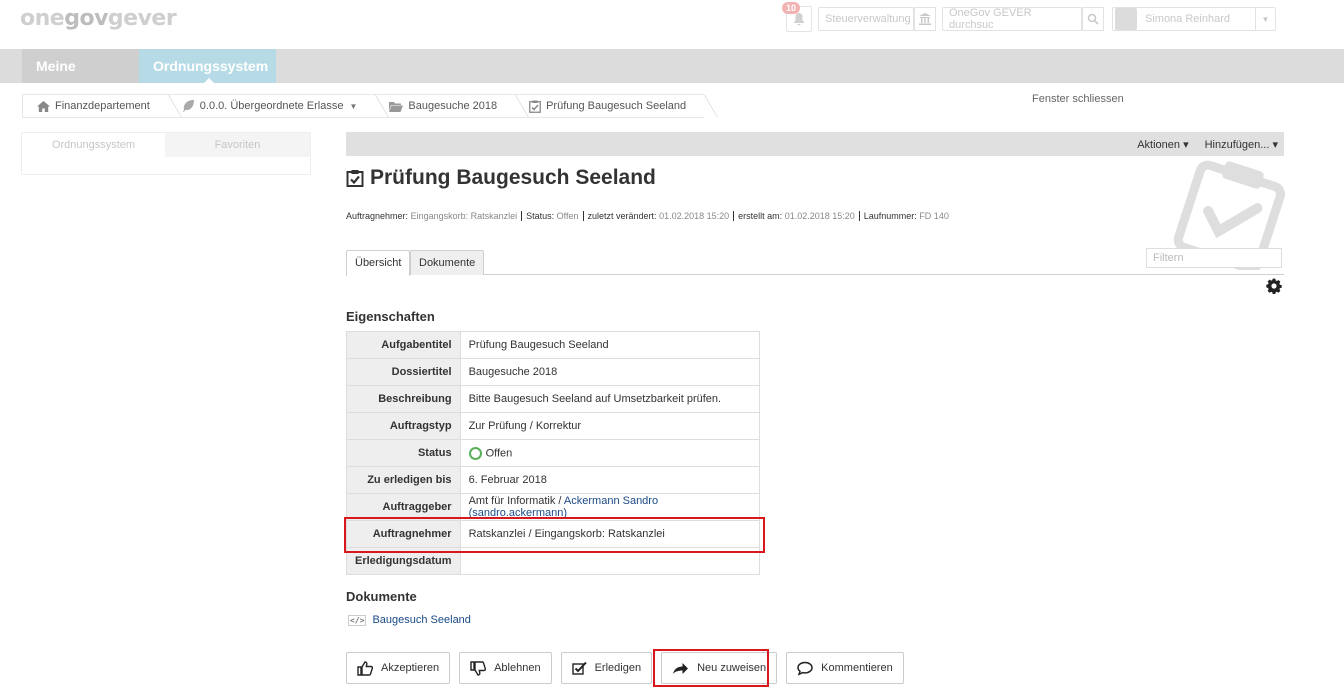  What do you see at coordinates (1078, 99) in the screenshot?
I see `close-window-link: Fenster schliessen` at bounding box center [1078, 99].